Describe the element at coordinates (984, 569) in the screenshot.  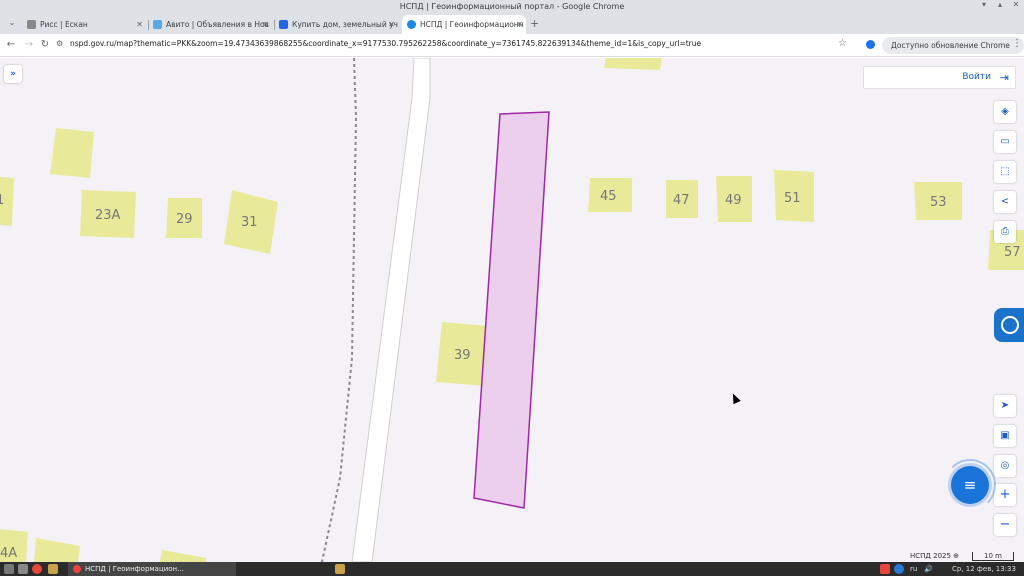
I see `clock: Ср, 12 фев, 13:33` at that location.